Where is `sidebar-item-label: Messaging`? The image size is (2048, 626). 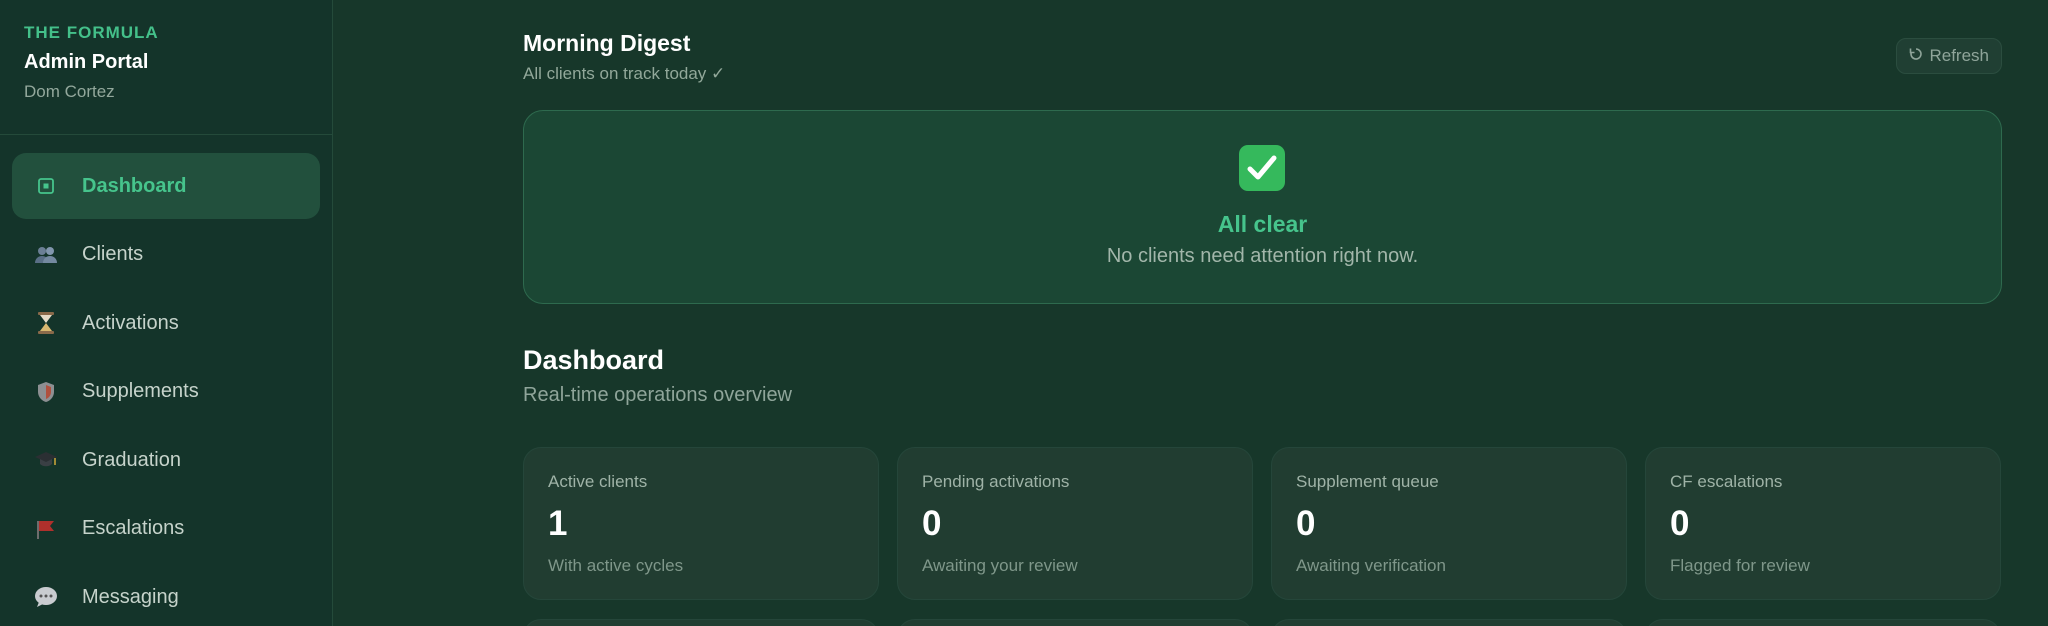 sidebar-item-label: Messaging is located at coordinates (130, 596).